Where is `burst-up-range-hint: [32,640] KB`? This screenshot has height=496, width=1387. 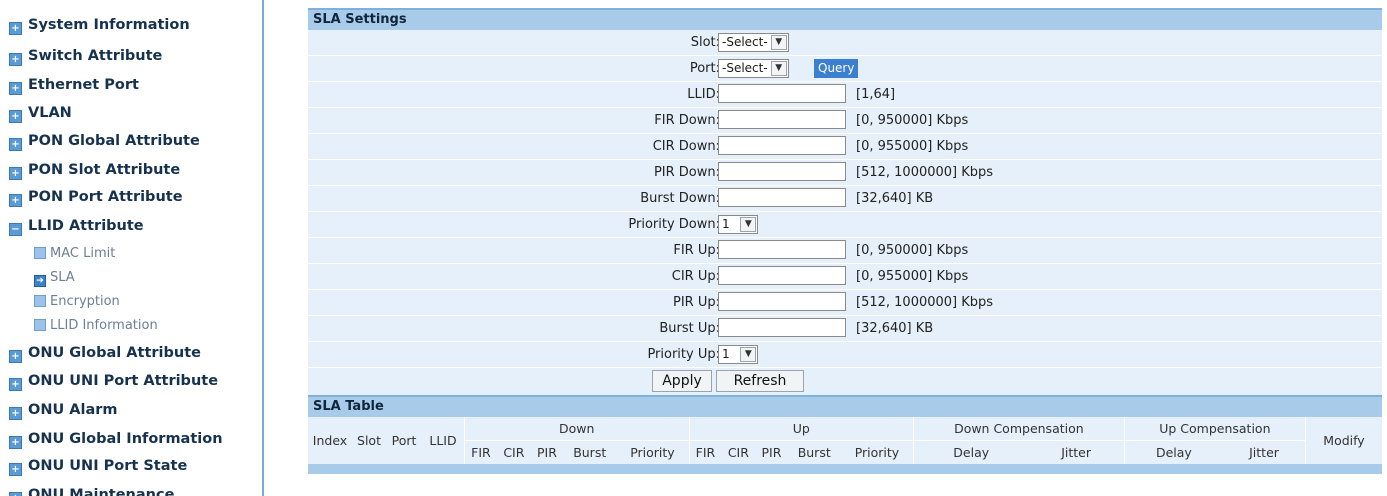
burst-up-range-hint: [32,640] KB is located at coordinates (895, 328).